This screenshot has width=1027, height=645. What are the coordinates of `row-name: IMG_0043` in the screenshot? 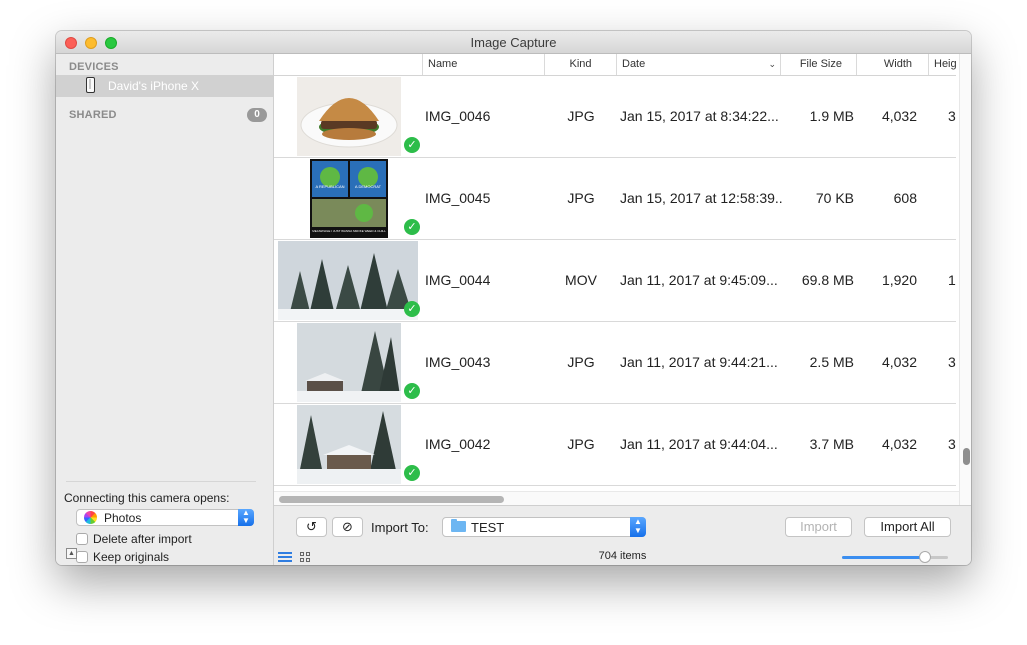 It's located at (458, 362).